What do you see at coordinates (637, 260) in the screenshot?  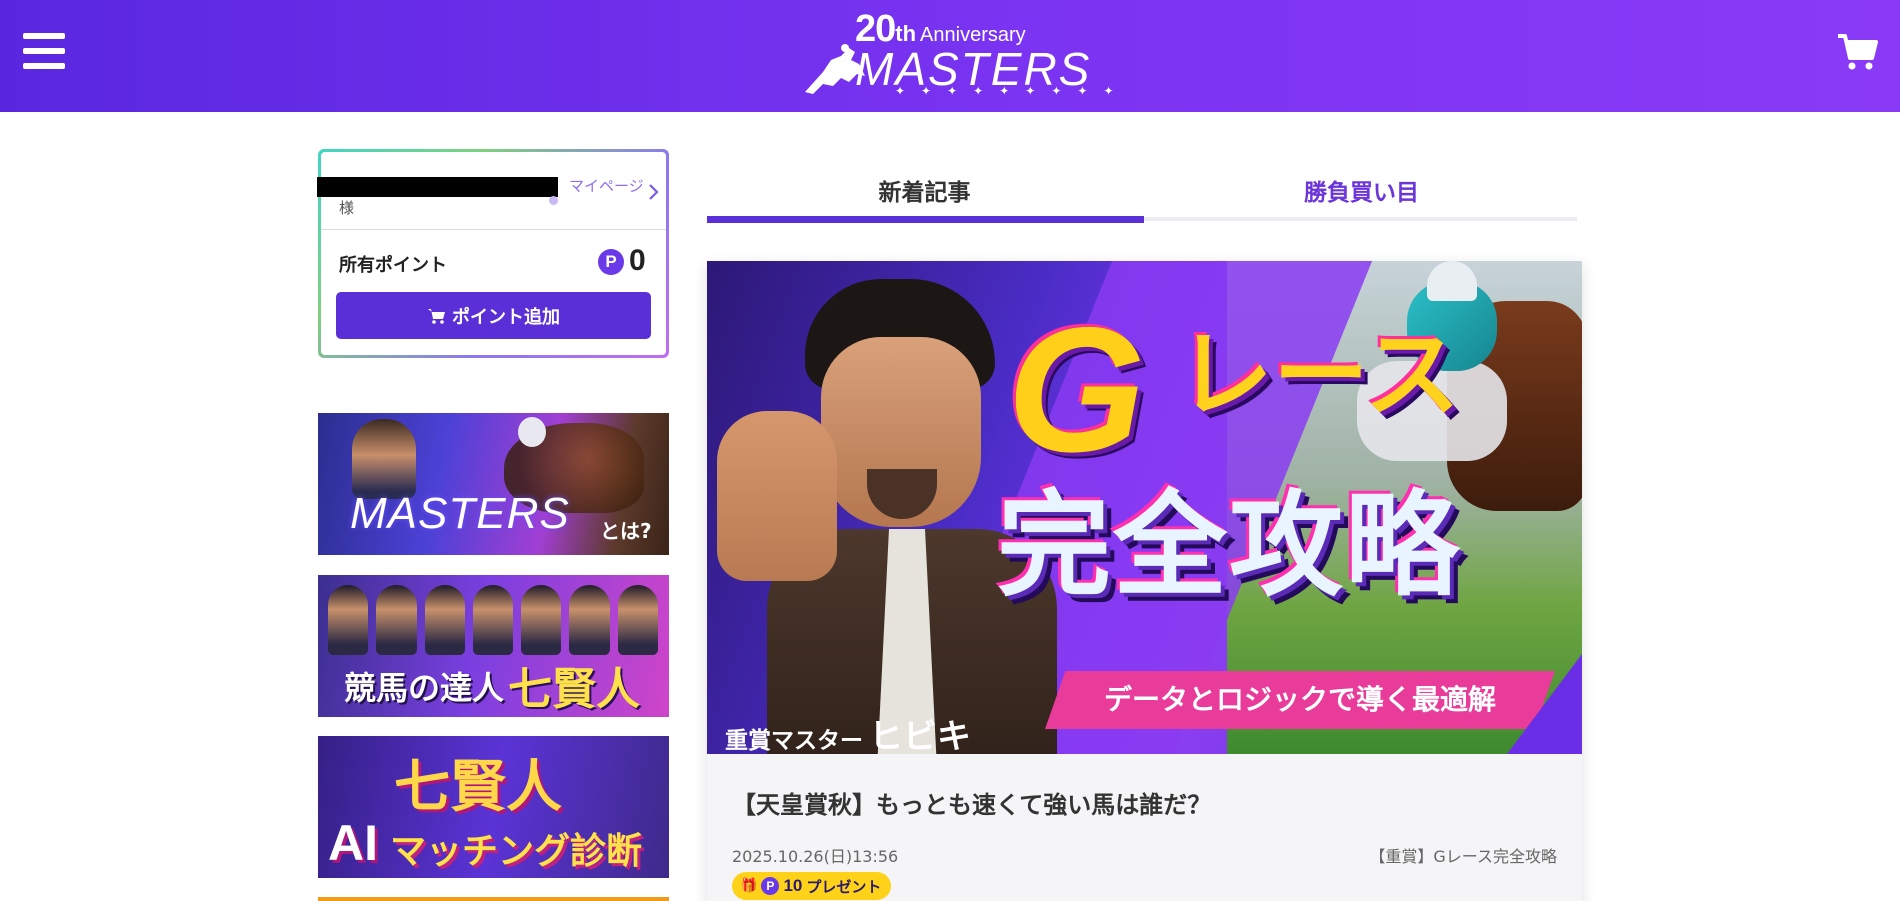 I see `points-value: 0` at bounding box center [637, 260].